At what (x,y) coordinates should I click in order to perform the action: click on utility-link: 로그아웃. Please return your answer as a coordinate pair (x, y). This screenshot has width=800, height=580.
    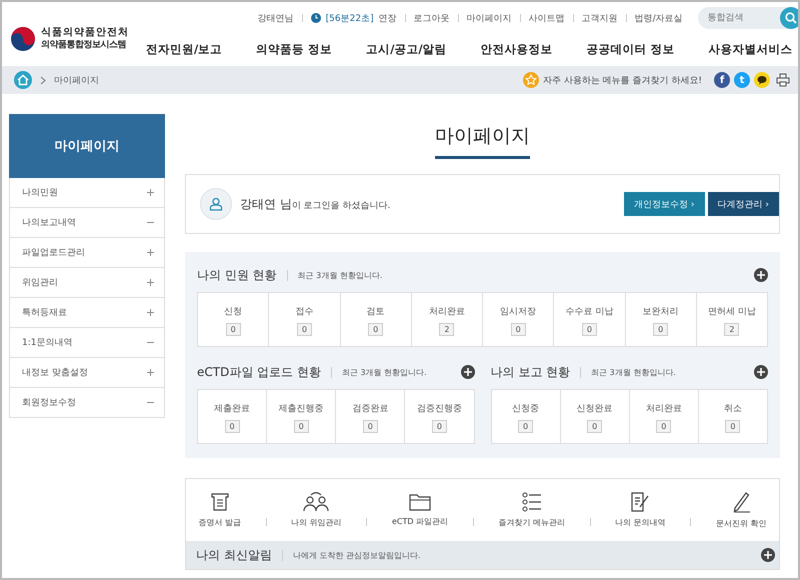
    Looking at the image, I should click on (432, 18).